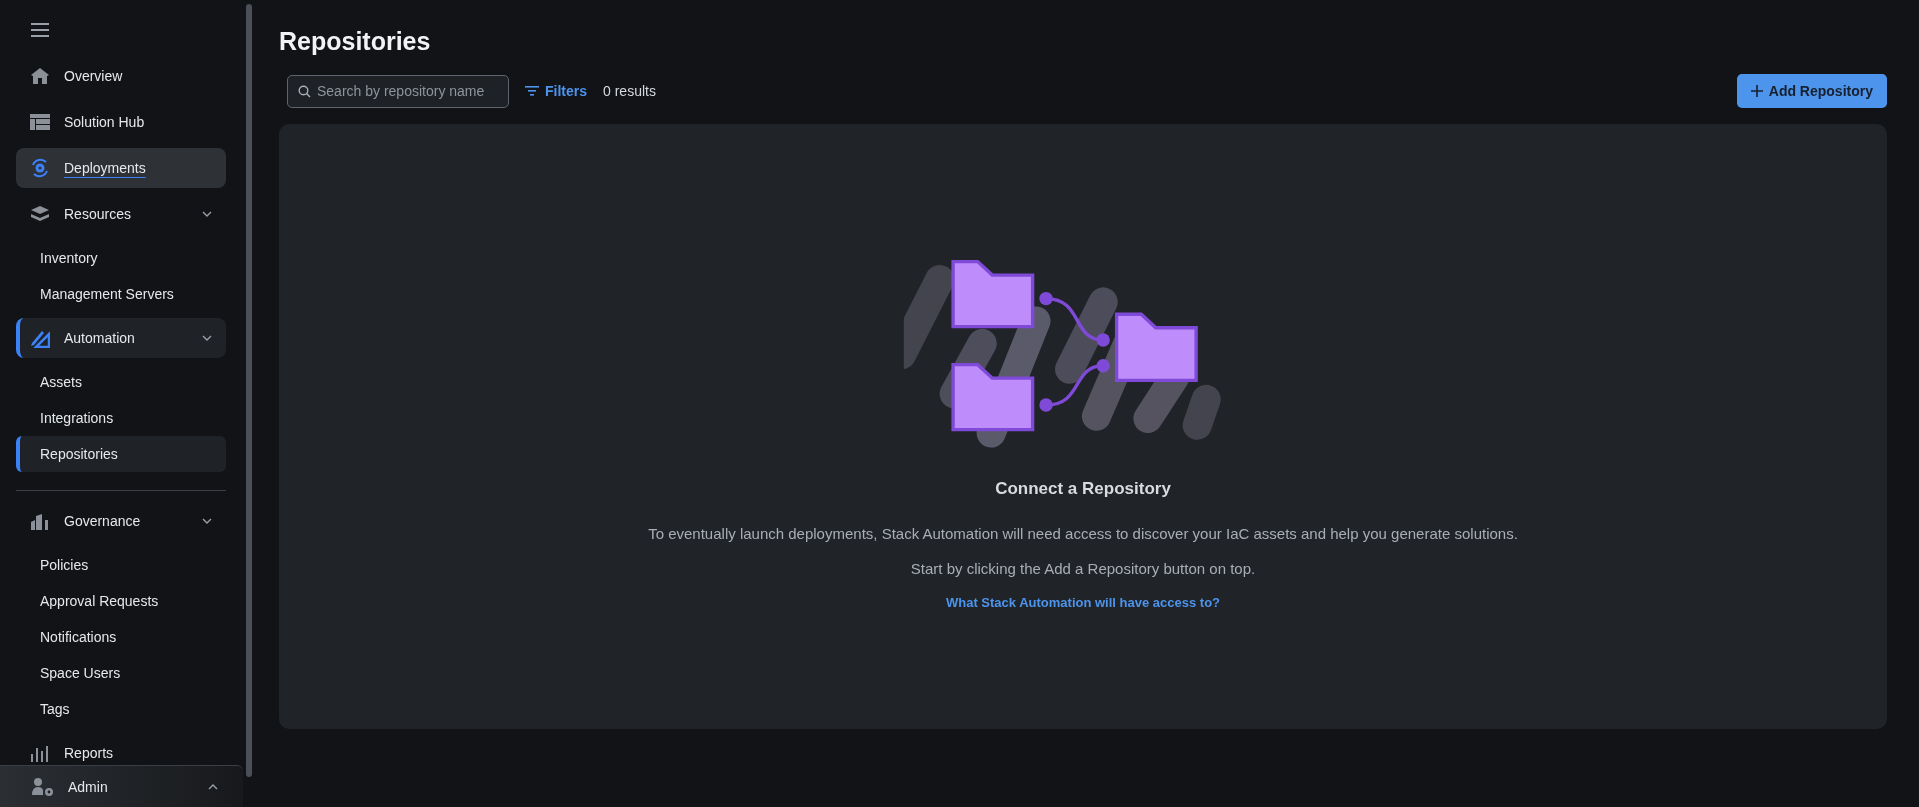 The height and width of the screenshot is (807, 1919). Describe the element at coordinates (40, 338) in the screenshot. I see `ruler-pencil-icon` at that location.